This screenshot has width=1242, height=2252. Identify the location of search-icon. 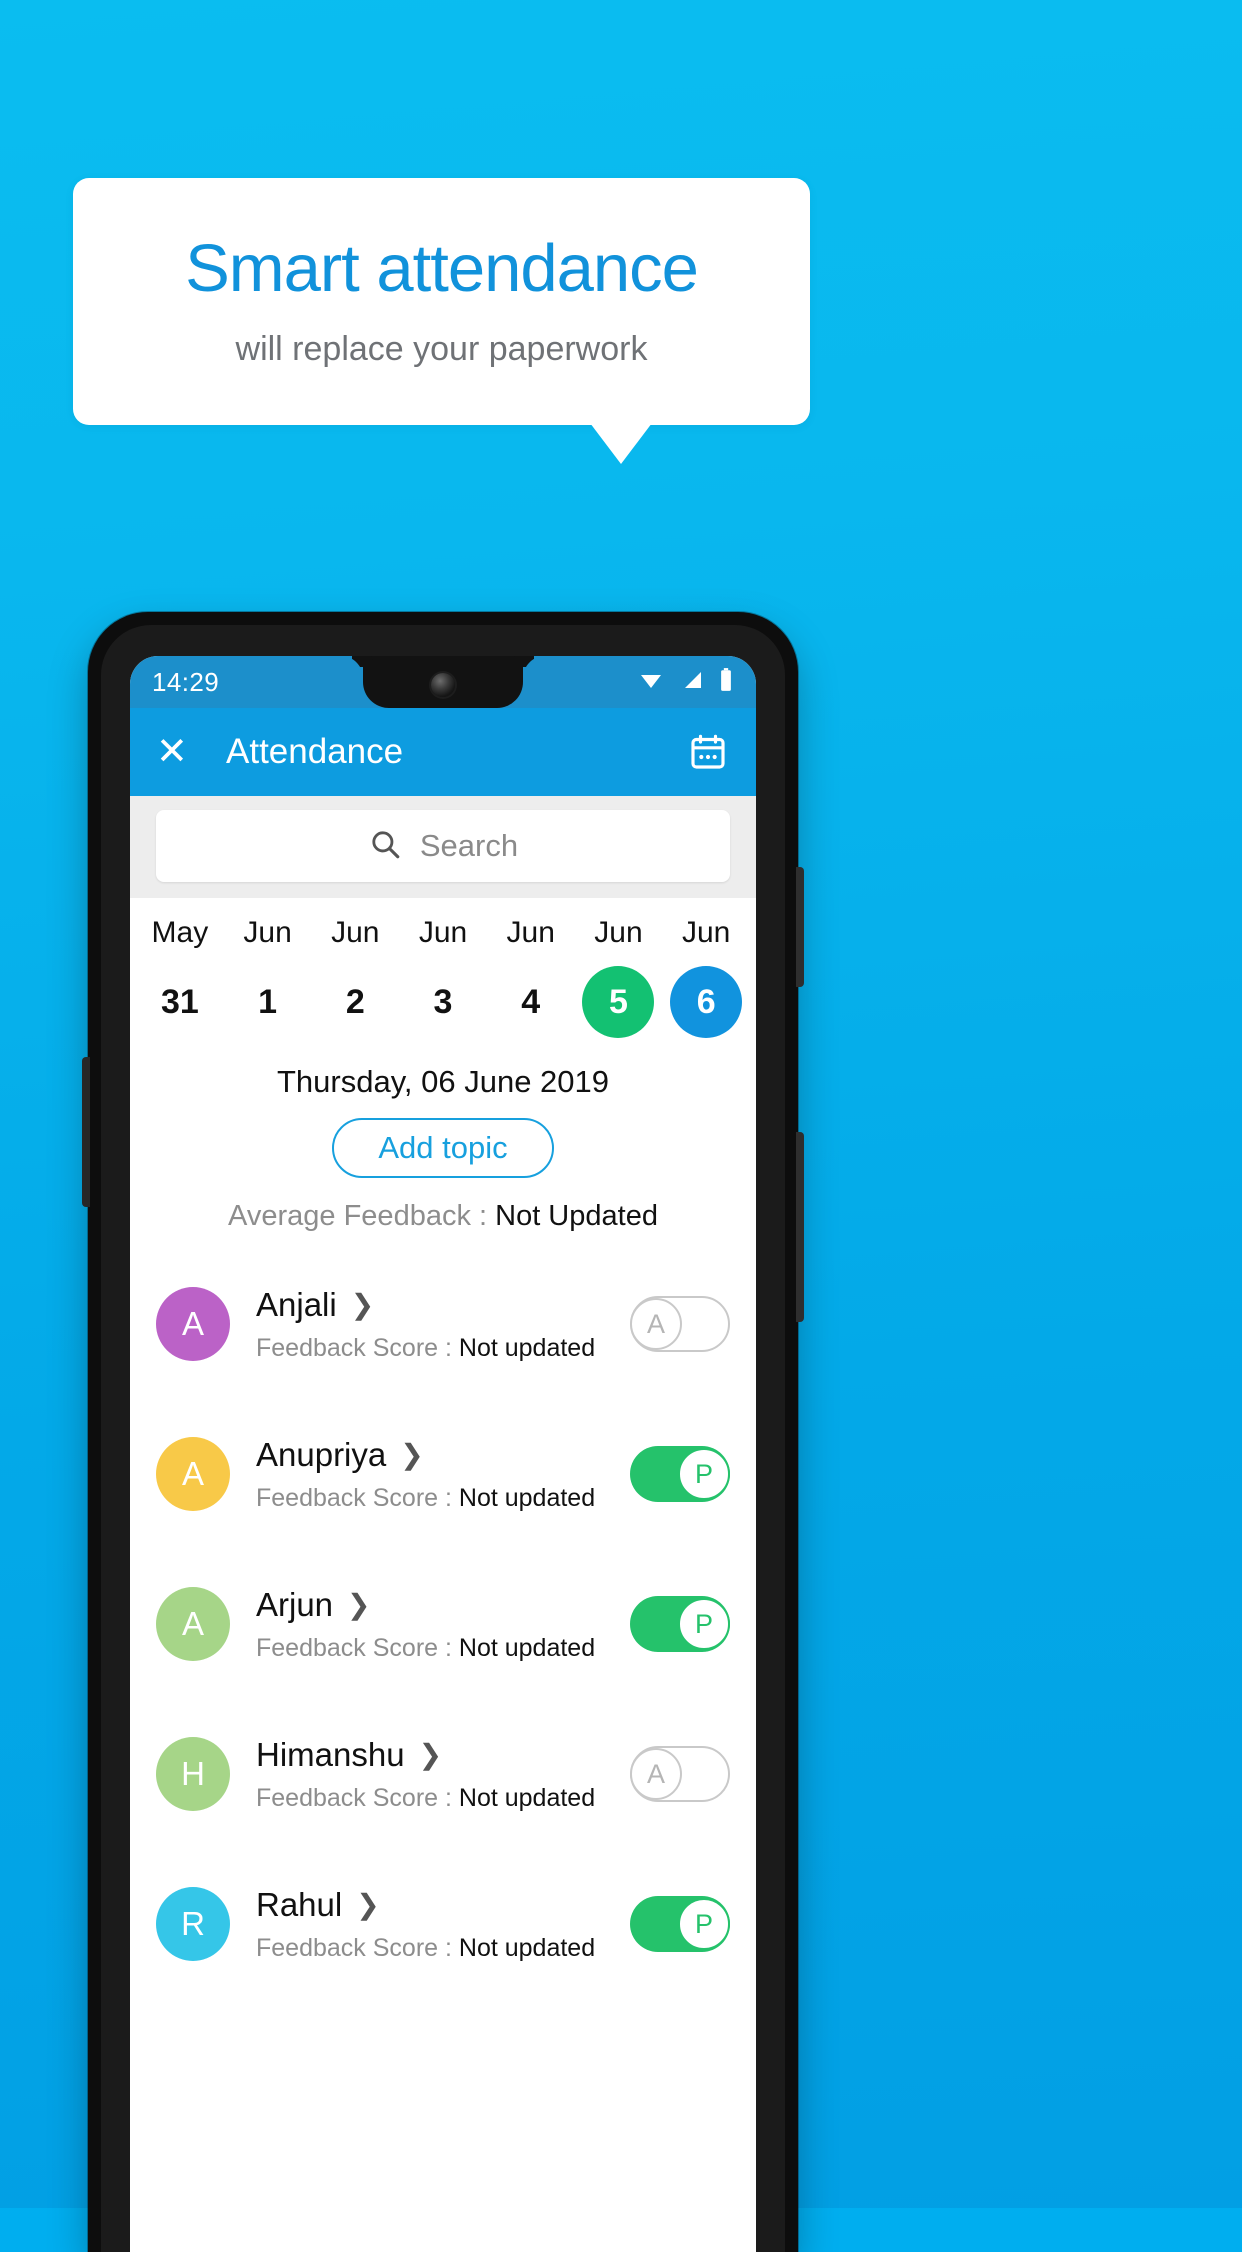
(385, 846).